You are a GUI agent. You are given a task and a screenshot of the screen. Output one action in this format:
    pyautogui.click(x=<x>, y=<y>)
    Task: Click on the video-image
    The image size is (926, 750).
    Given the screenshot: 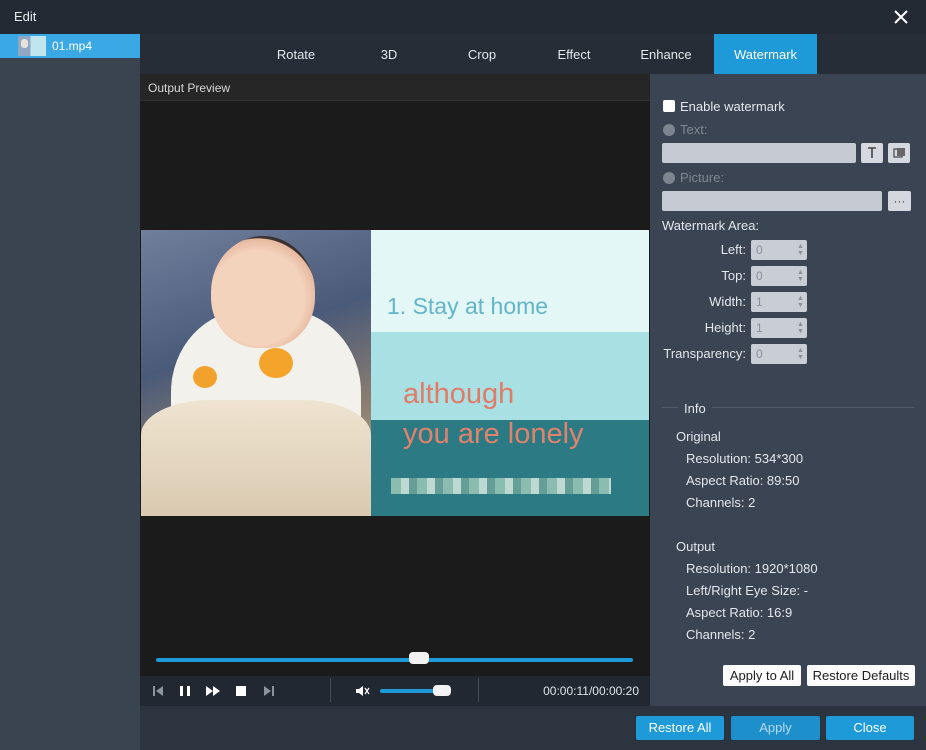 What is the action you would take?
    pyautogui.click(x=256, y=373)
    